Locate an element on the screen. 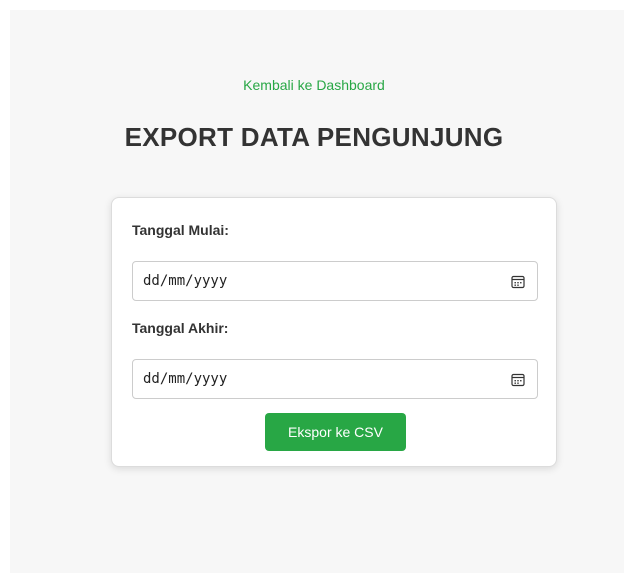 Image resolution: width=624 pixels, height=573 pixels. start-date-input: dd/mm/yyyy is located at coordinates (335, 281).